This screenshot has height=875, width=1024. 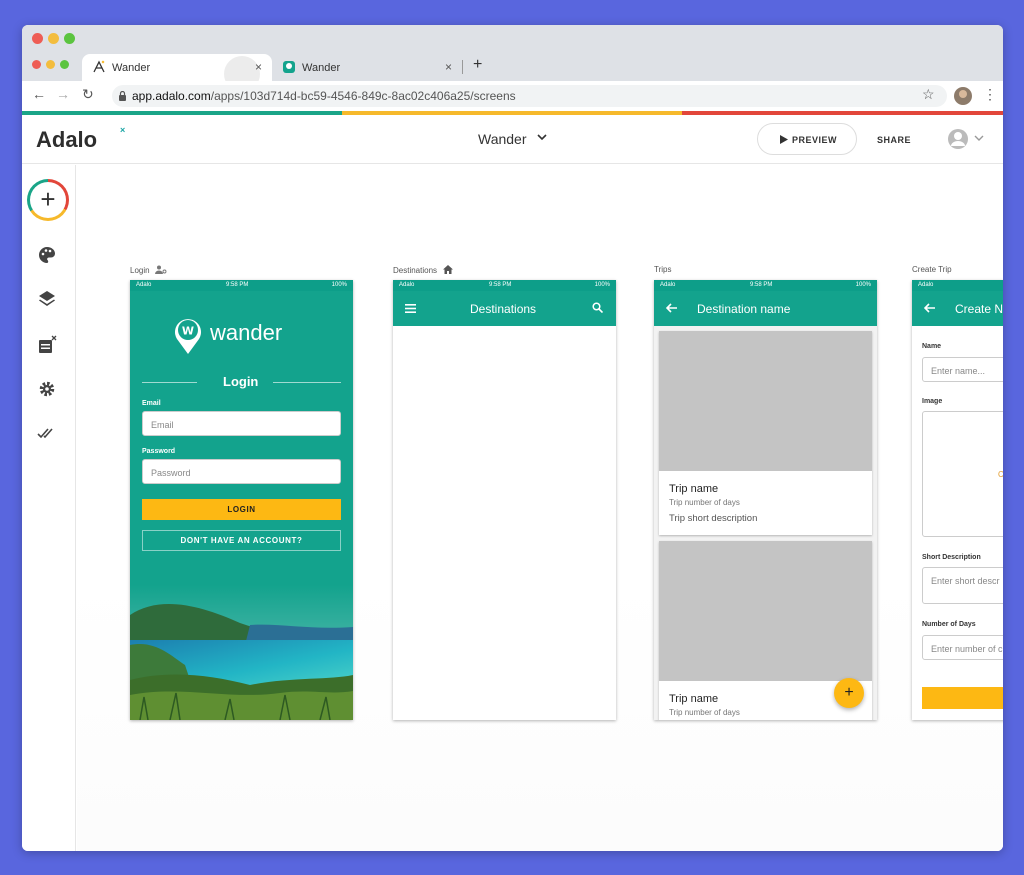 I want to click on add-component-button: +, so click(x=48, y=200).